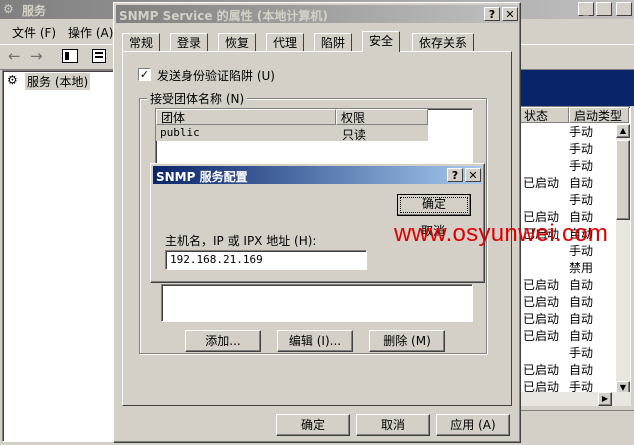  What do you see at coordinates (216, 259) in the screenshot?
I see `host-input-value: 192.168.21.169` at bounding box center [216, 259].